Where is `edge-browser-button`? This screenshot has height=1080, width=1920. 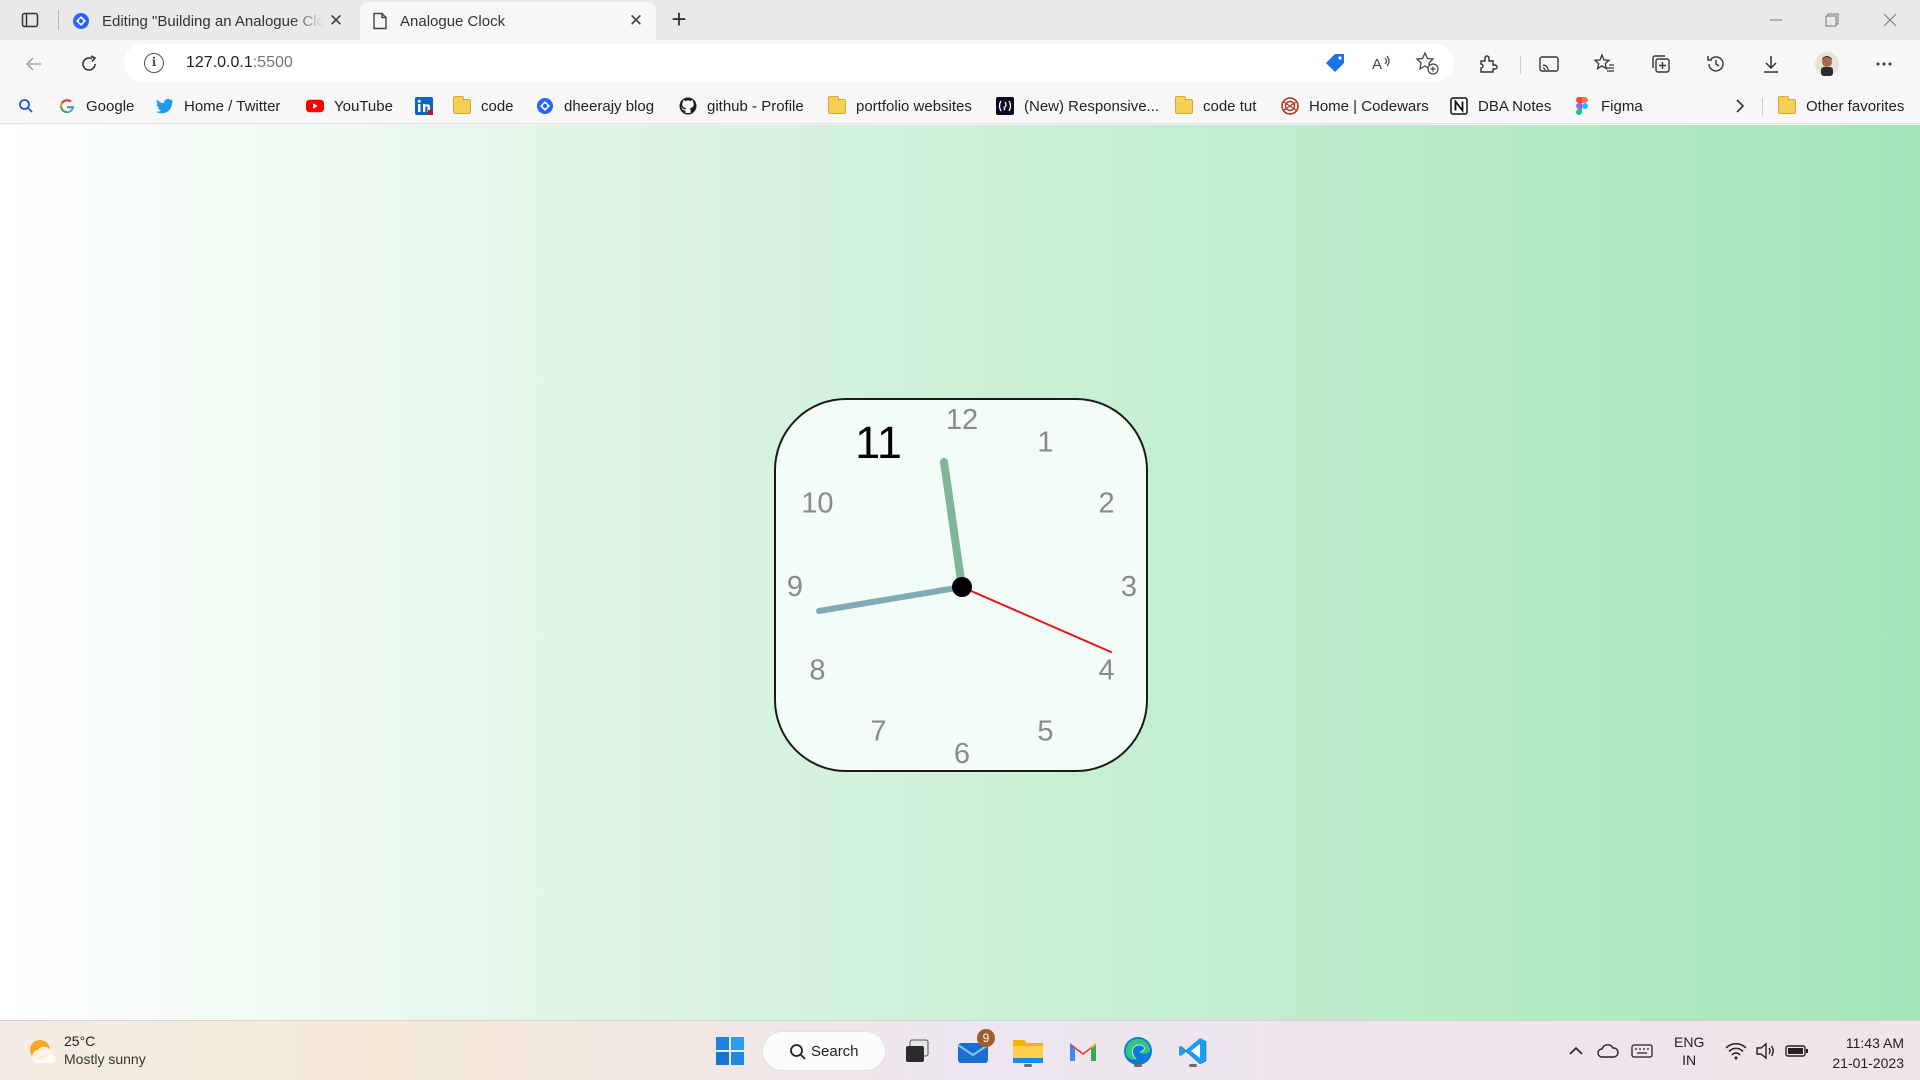 edge-browser-button is located at coordinates (1138, 1051).